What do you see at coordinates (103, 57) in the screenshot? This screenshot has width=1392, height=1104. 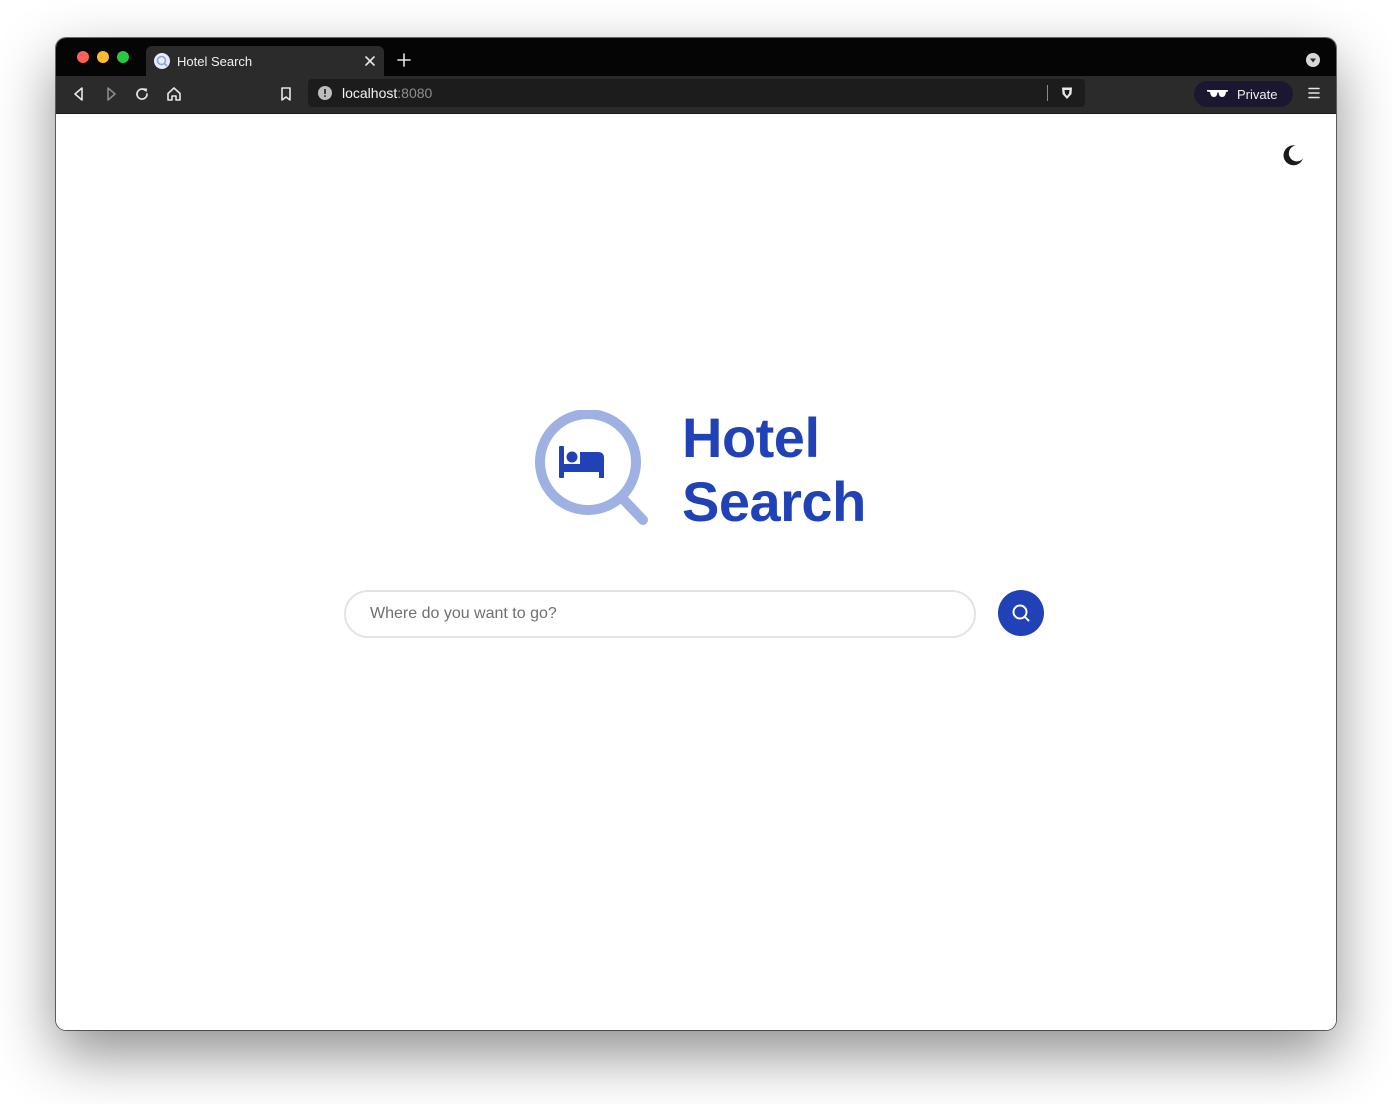 I see `minimize-window-button` at bounding box center [103, 57].